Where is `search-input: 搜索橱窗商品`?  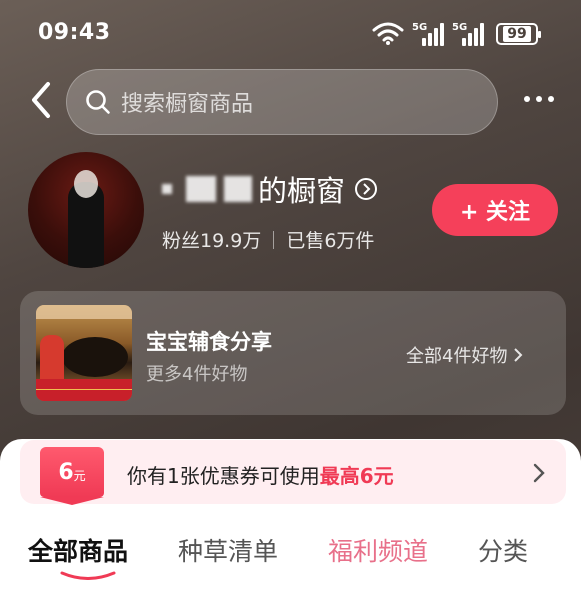 search-input: 搜索橱窗商品 is located at coordinates (282, 102).